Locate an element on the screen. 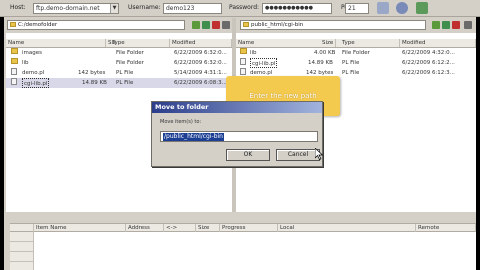 The image size is (480, 270). host-value: ftp.demo-domain.net is located at coordinates (68, 8).